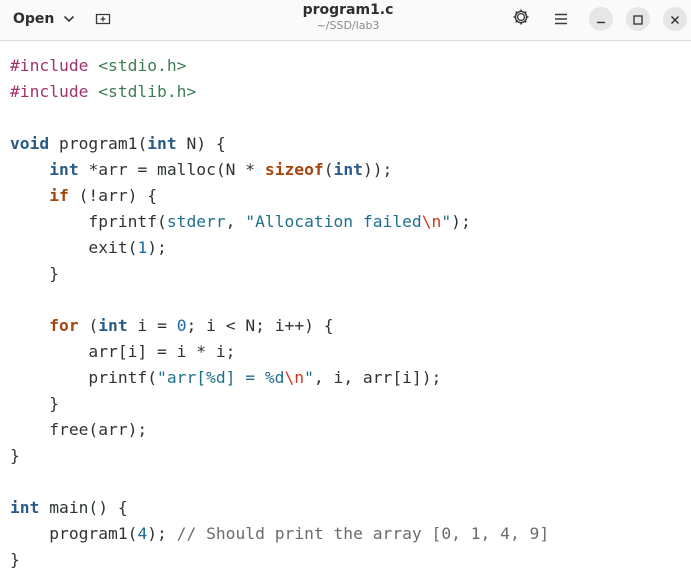  I want to click on maximize-button, so click(638, 19).